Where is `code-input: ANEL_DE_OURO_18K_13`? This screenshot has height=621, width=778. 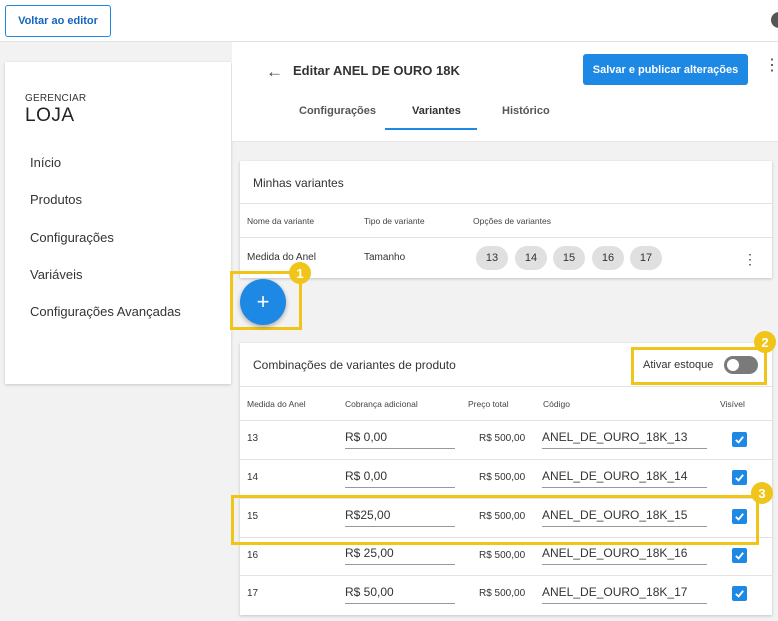 code-input: ANEL_DE_OURO_18K_13 is located at coordinates (624, 439).